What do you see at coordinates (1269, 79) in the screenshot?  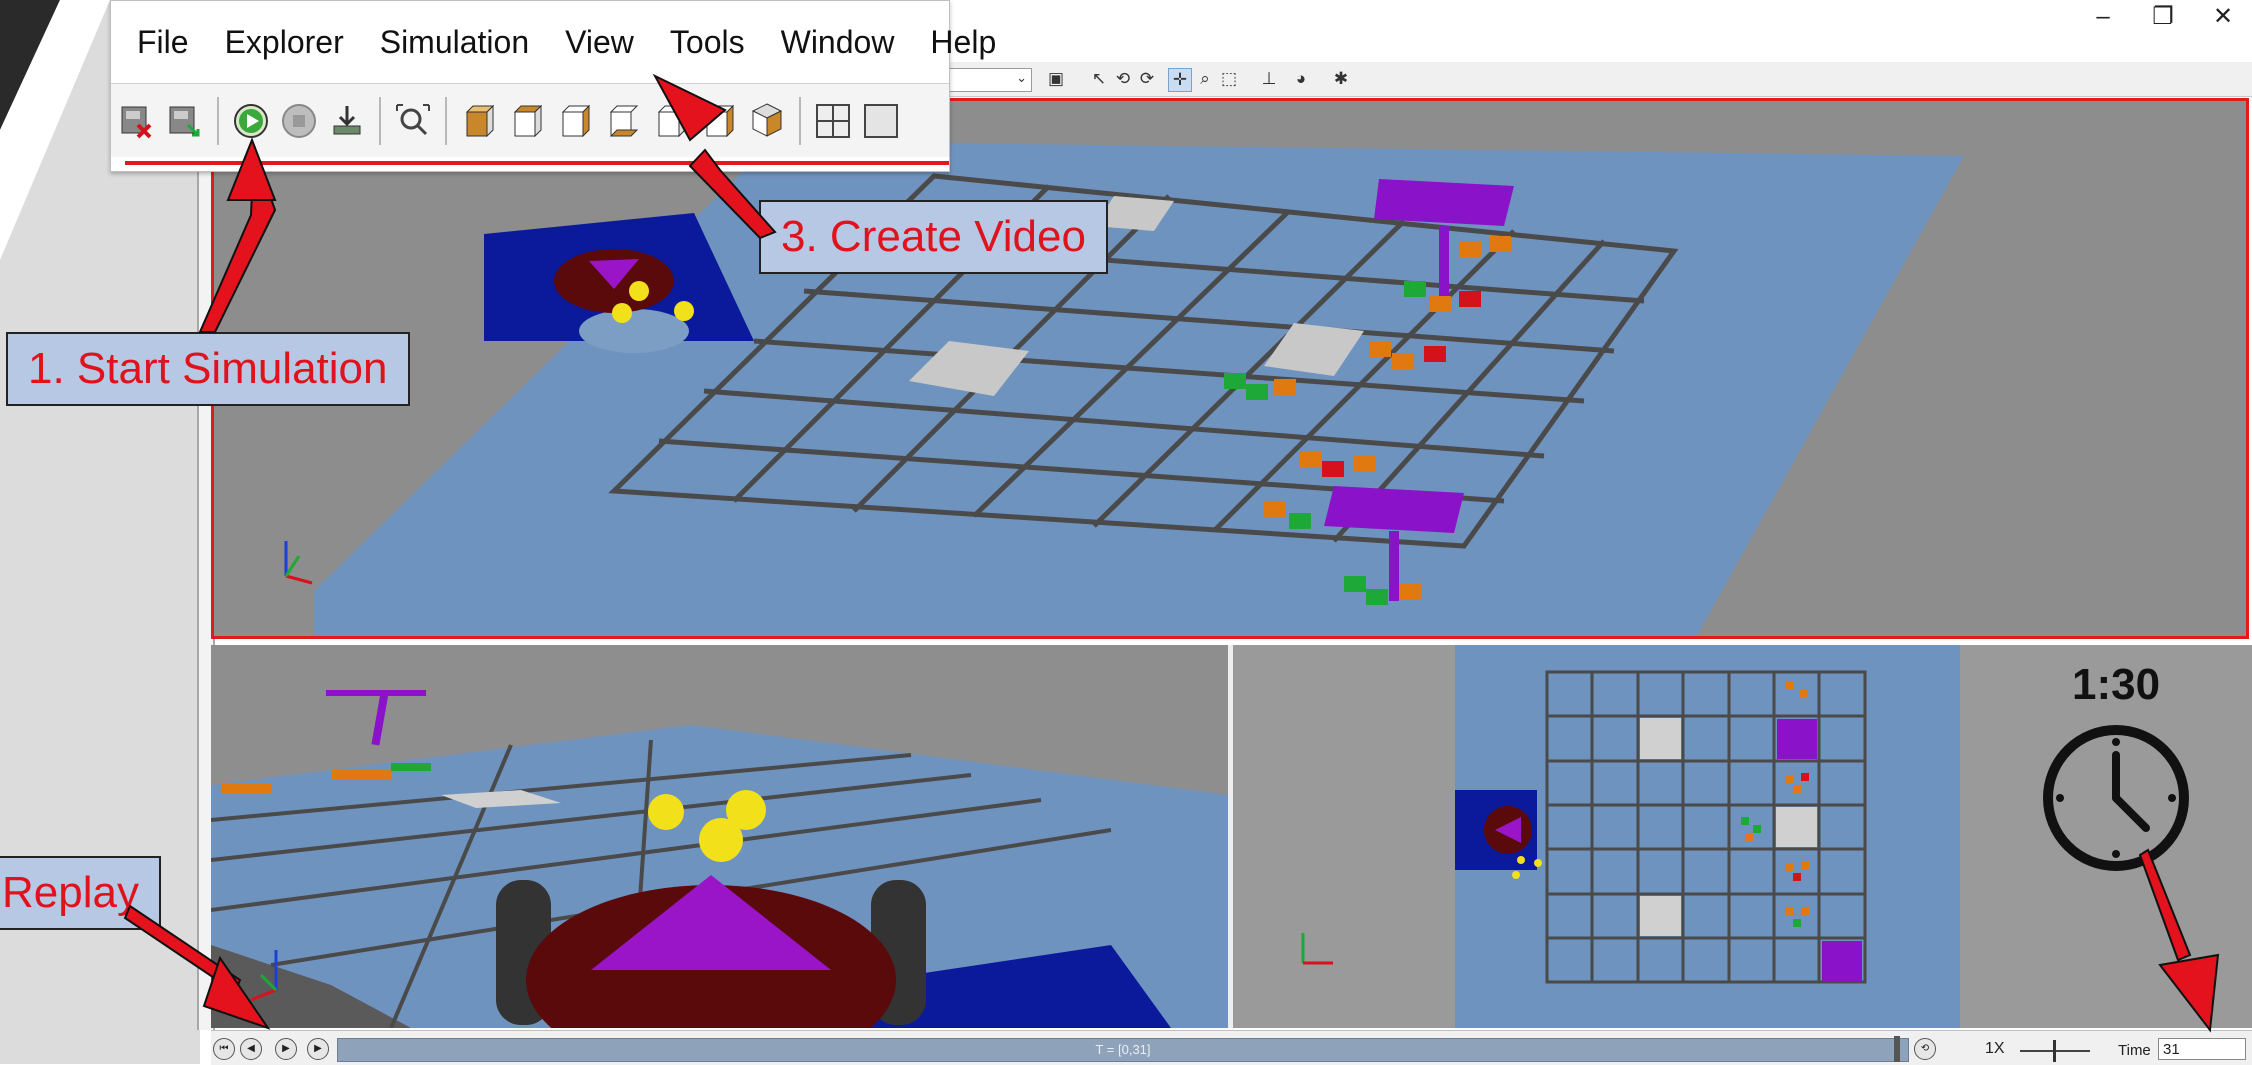 I see `axes-icon: ⊥` at bounding box center [1269, 79].